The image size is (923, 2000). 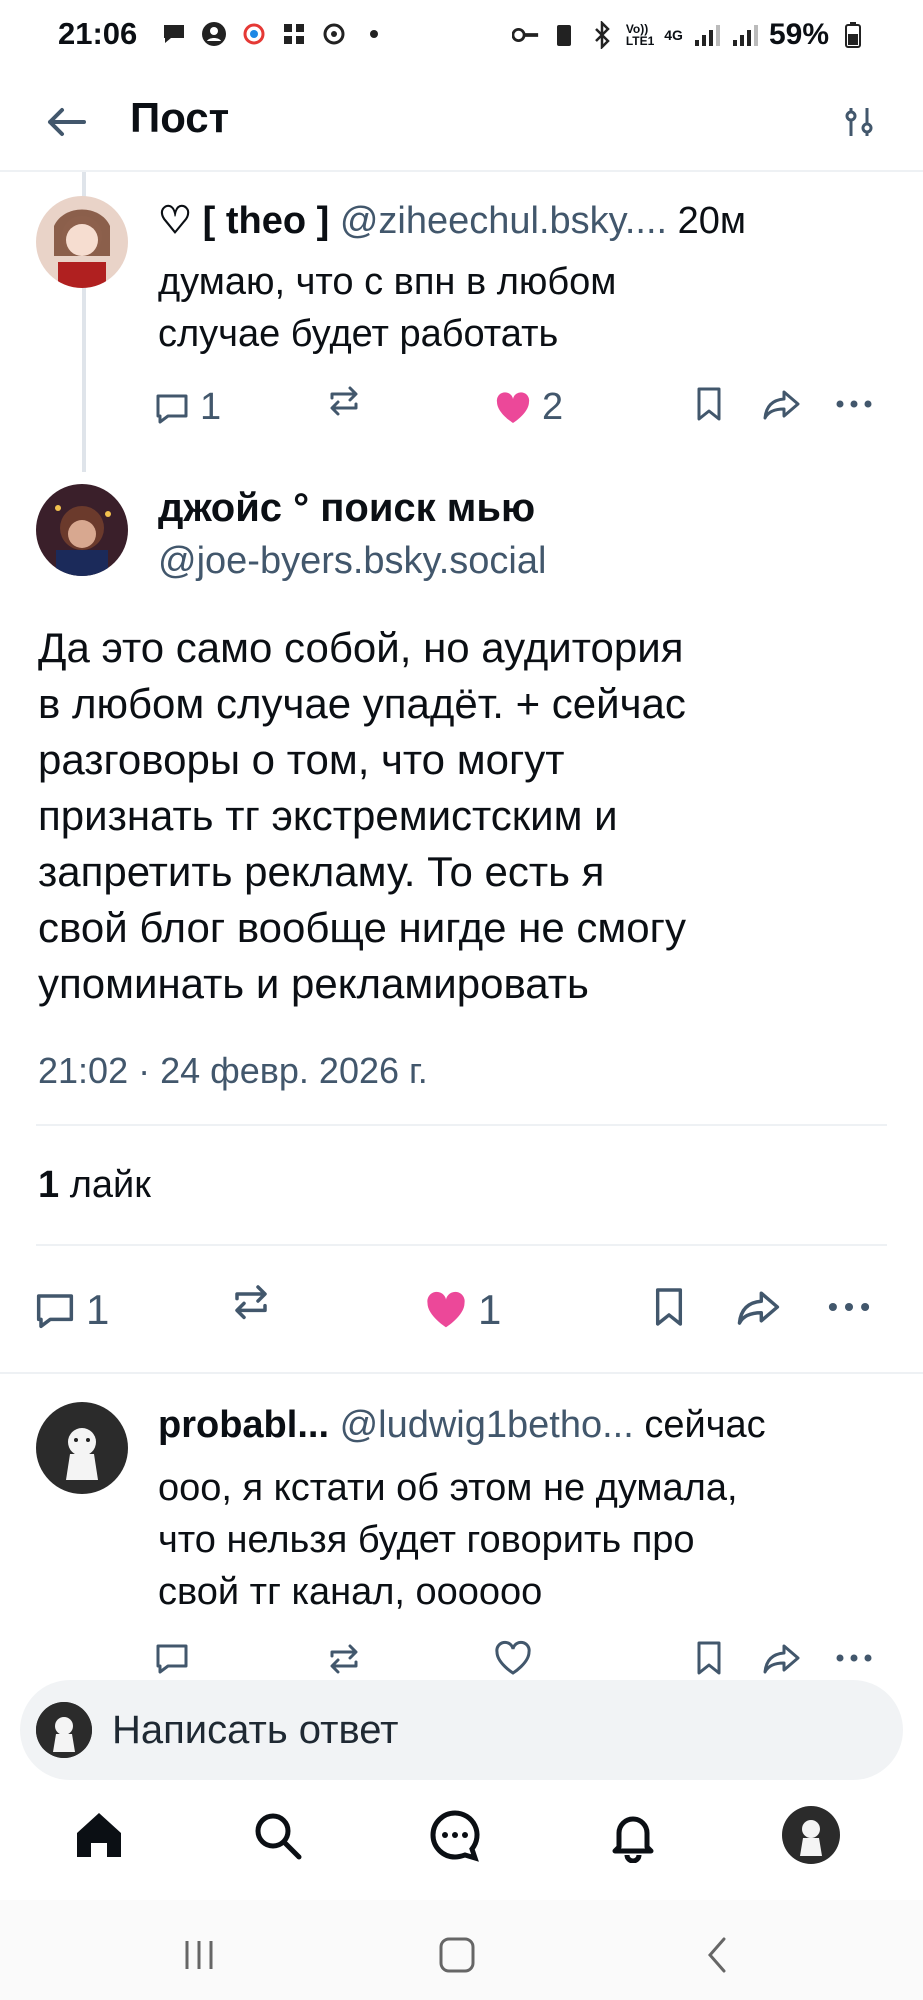 What do you see at coordinates (633, 1835) in the screenshot?
I see `nav-notifications` at bounding box center [633, 1835].